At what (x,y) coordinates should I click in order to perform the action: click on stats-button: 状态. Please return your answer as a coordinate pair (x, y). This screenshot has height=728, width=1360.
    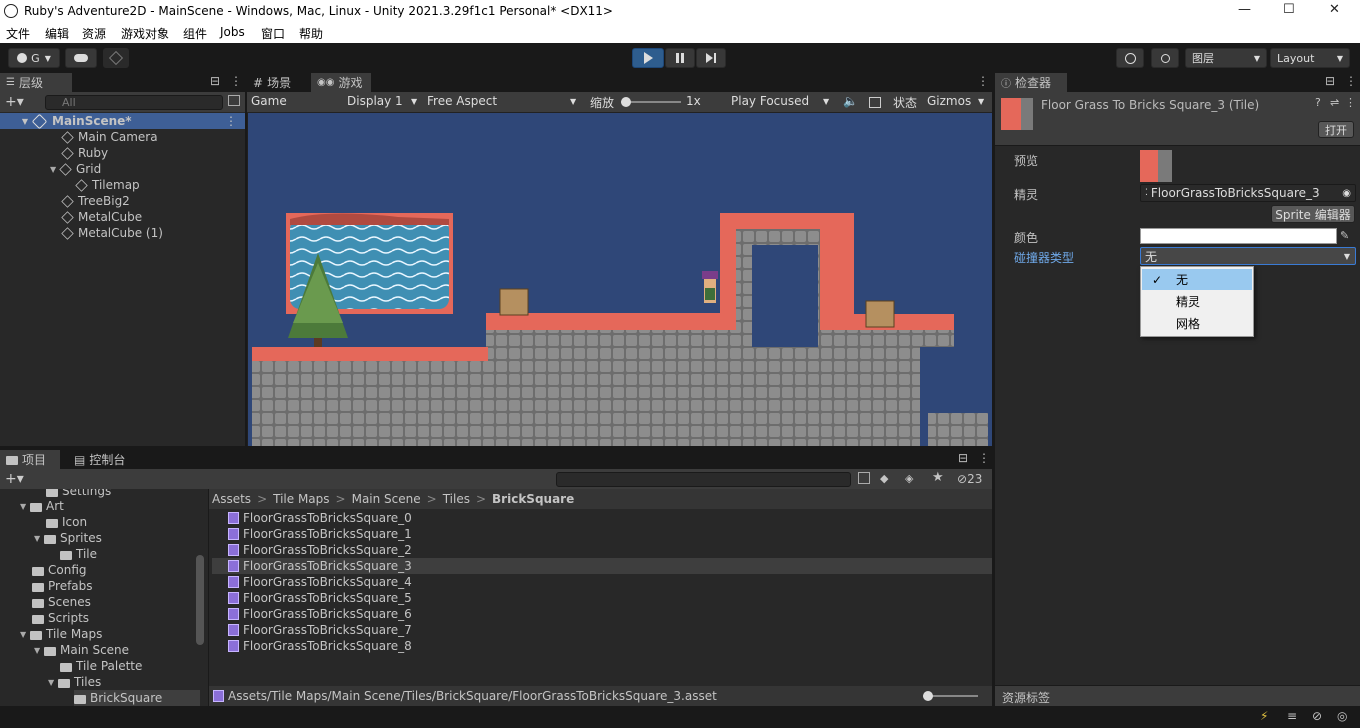
    Looking at the image, I should click on (905, 102).